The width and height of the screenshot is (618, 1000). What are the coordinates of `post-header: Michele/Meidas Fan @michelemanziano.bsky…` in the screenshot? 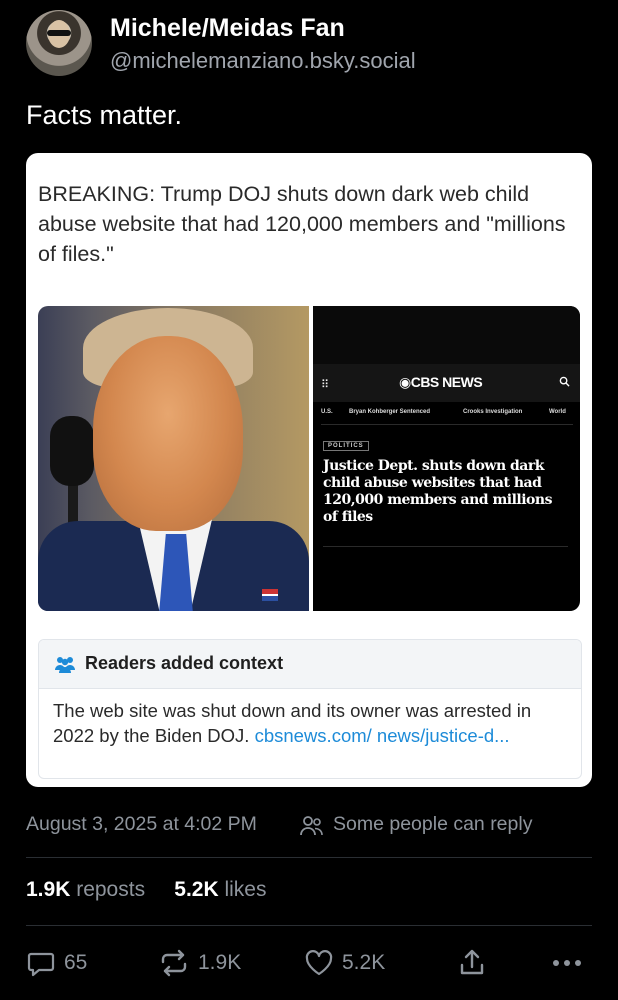 It's located at (309, 45).